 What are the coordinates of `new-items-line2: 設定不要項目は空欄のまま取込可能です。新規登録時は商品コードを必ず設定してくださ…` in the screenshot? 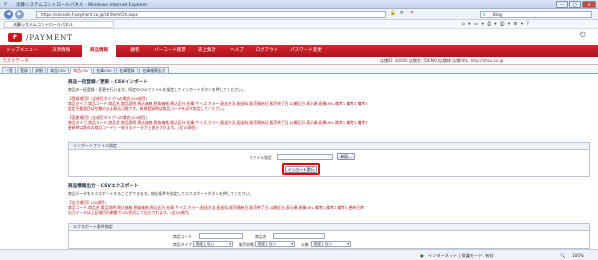 It's located at (147, 108).